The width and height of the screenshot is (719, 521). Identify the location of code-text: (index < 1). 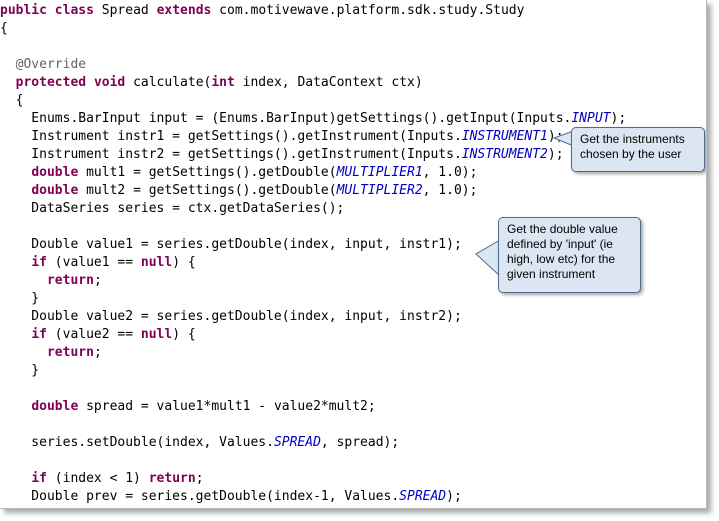
(97, 478).